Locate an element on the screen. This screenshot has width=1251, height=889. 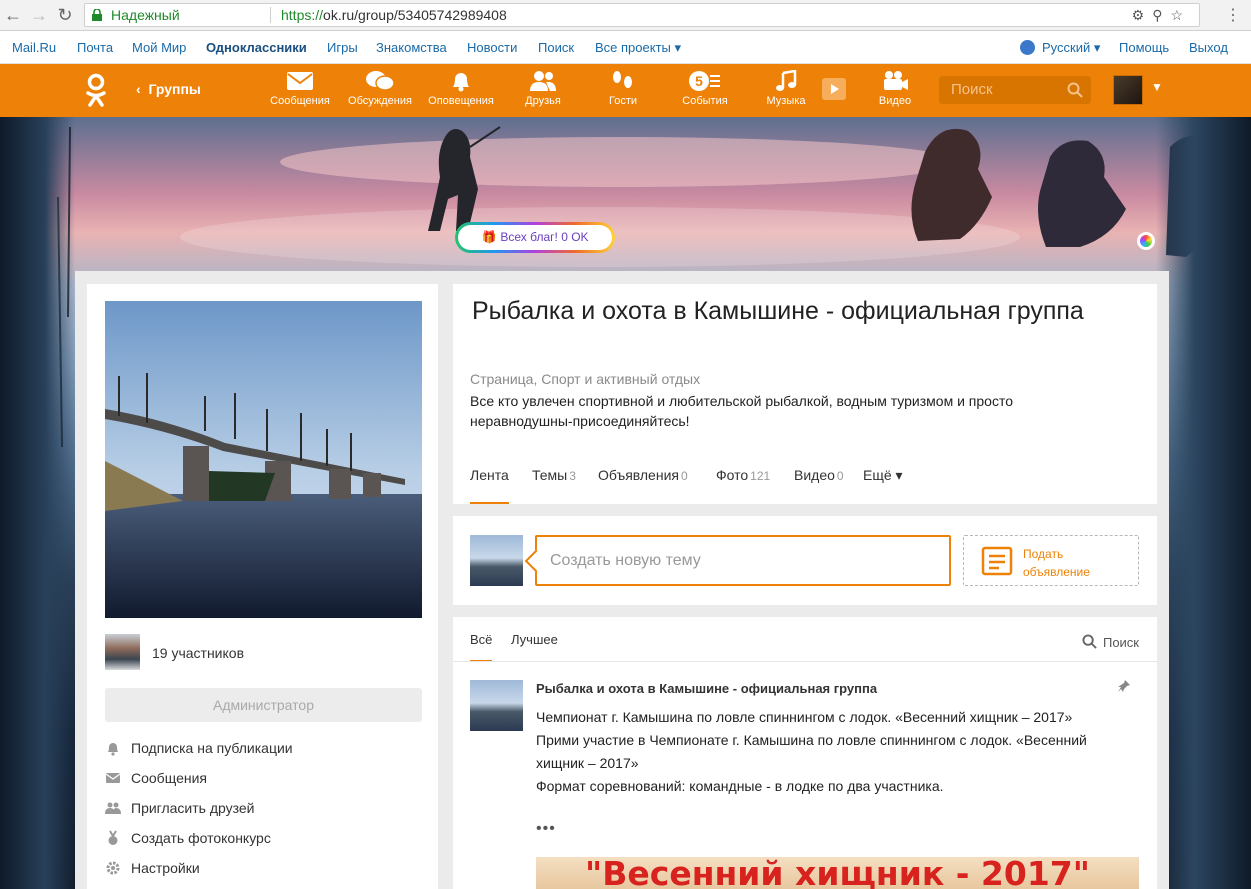
toolbar-events: 5 События is located at coordinates (705, 88).